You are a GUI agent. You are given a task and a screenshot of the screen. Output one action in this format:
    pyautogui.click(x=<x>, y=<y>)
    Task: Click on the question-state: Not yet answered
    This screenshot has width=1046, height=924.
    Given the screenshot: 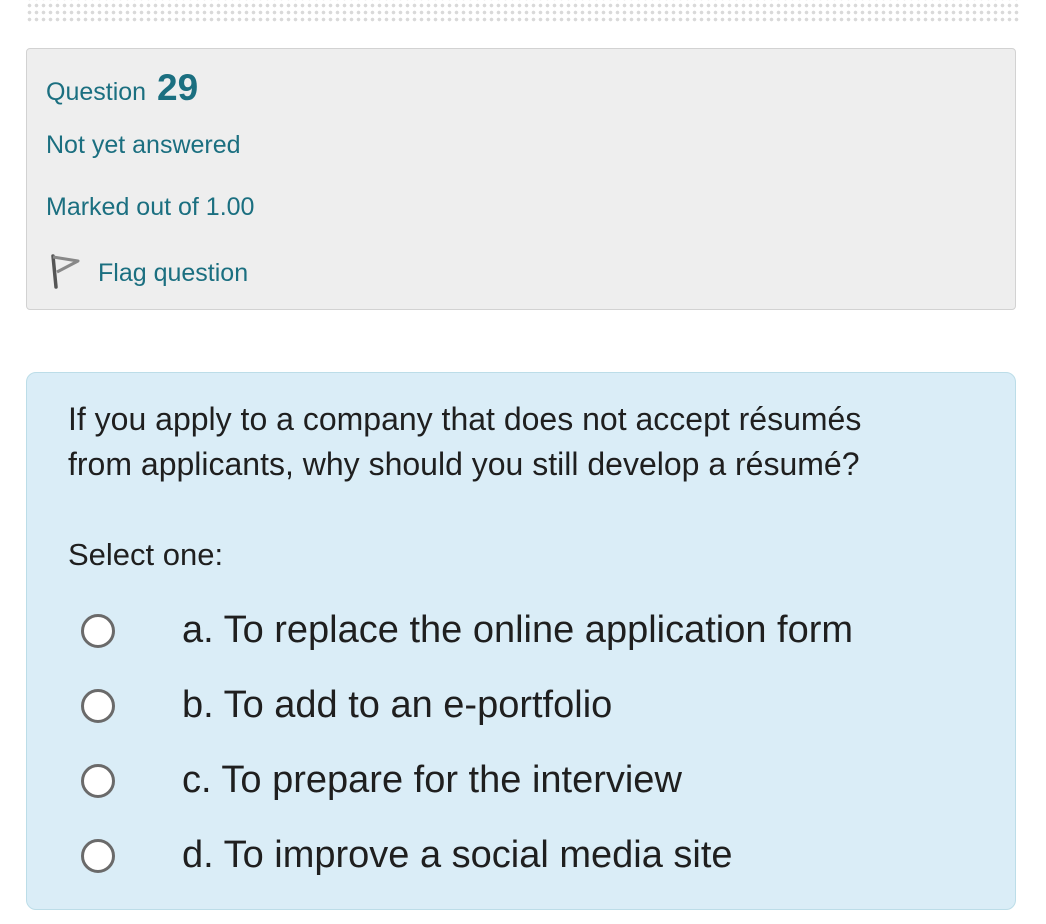 What is the action you would take?
    pyautogui.click(x=143, y=145)
    